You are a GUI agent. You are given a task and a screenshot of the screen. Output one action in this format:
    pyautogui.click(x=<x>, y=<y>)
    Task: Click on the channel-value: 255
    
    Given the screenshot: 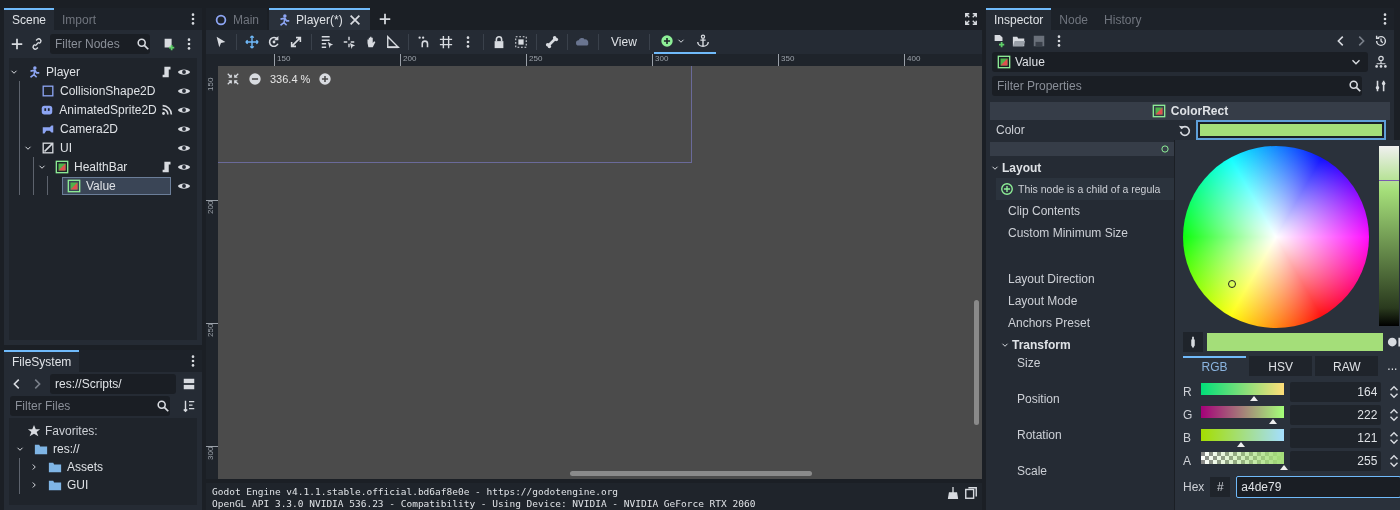 What is the action you would take?
    pyautogui.click(x=1336, y=461)
    